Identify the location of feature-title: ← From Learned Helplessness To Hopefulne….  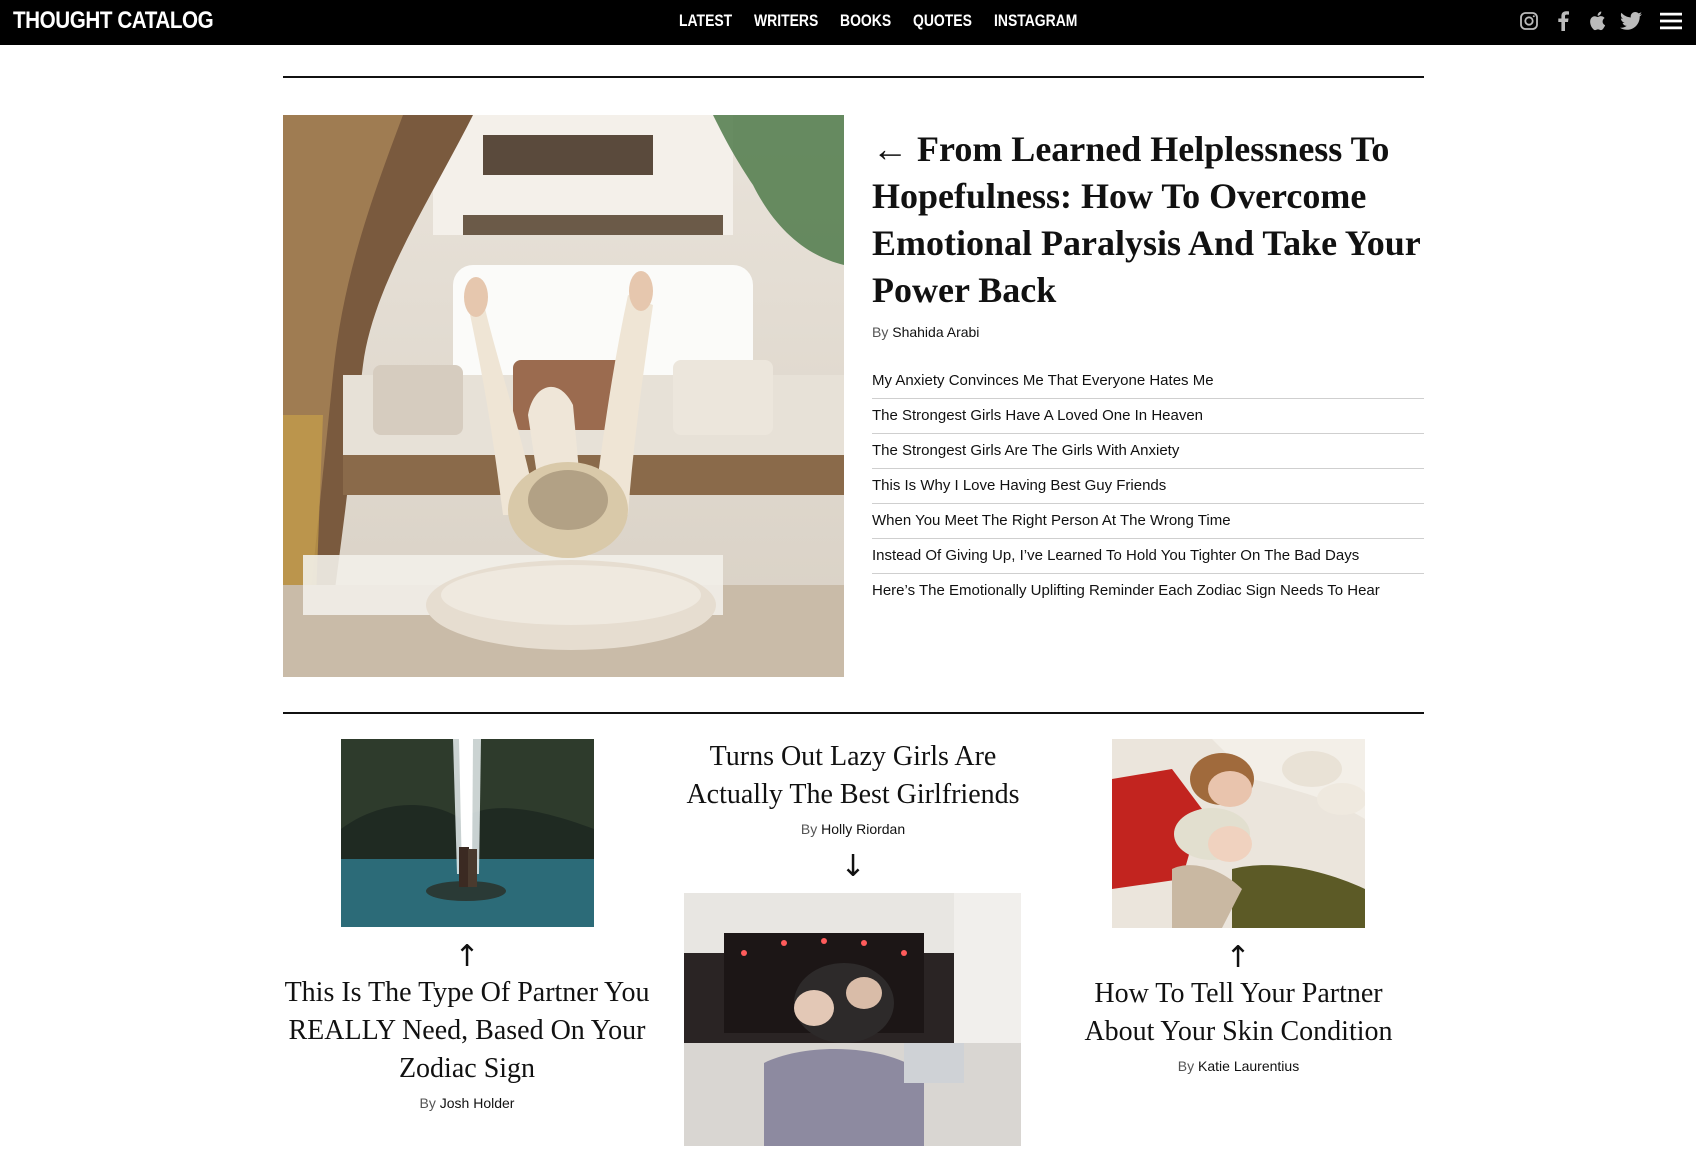
(1148, 220).